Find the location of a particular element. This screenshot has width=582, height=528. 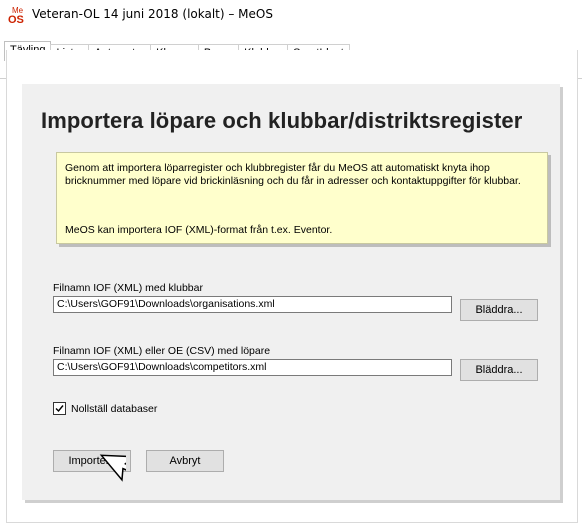

reset-db-label: Nollställ databaser is located at coordinates (114, 409).